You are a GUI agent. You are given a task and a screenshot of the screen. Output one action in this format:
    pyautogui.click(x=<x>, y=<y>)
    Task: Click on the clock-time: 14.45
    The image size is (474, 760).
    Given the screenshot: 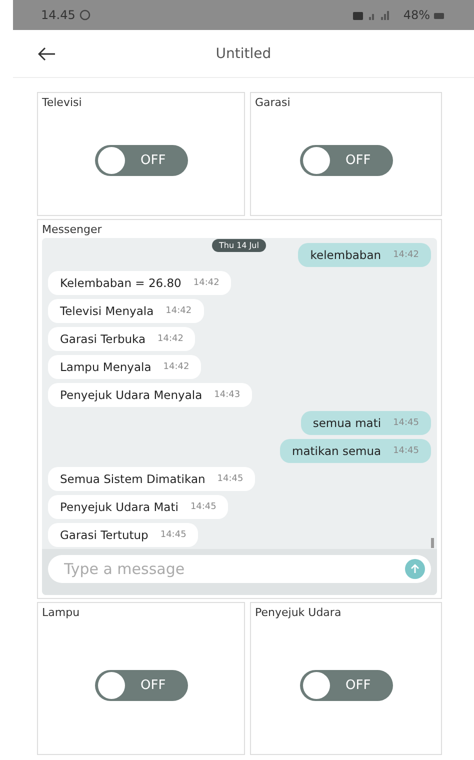 What is the action you would take?
    pyautogui.click(x=58, y=15)
    